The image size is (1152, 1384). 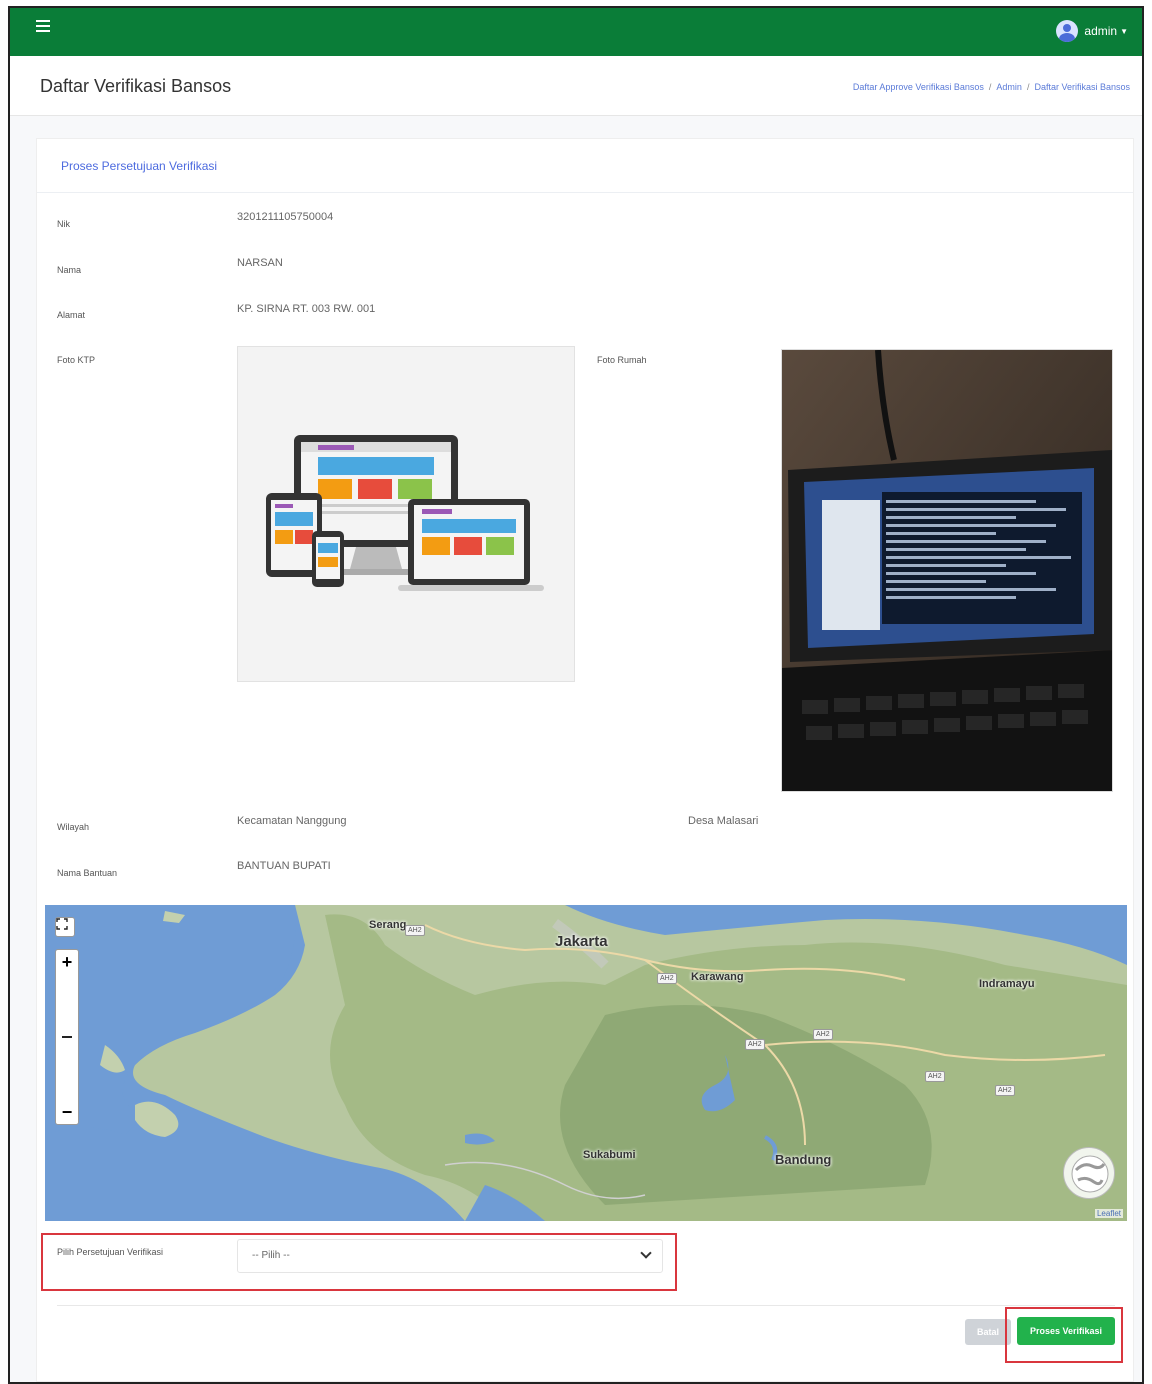 I want to click on user-avatar-icon, so click(x=1067, y=31).